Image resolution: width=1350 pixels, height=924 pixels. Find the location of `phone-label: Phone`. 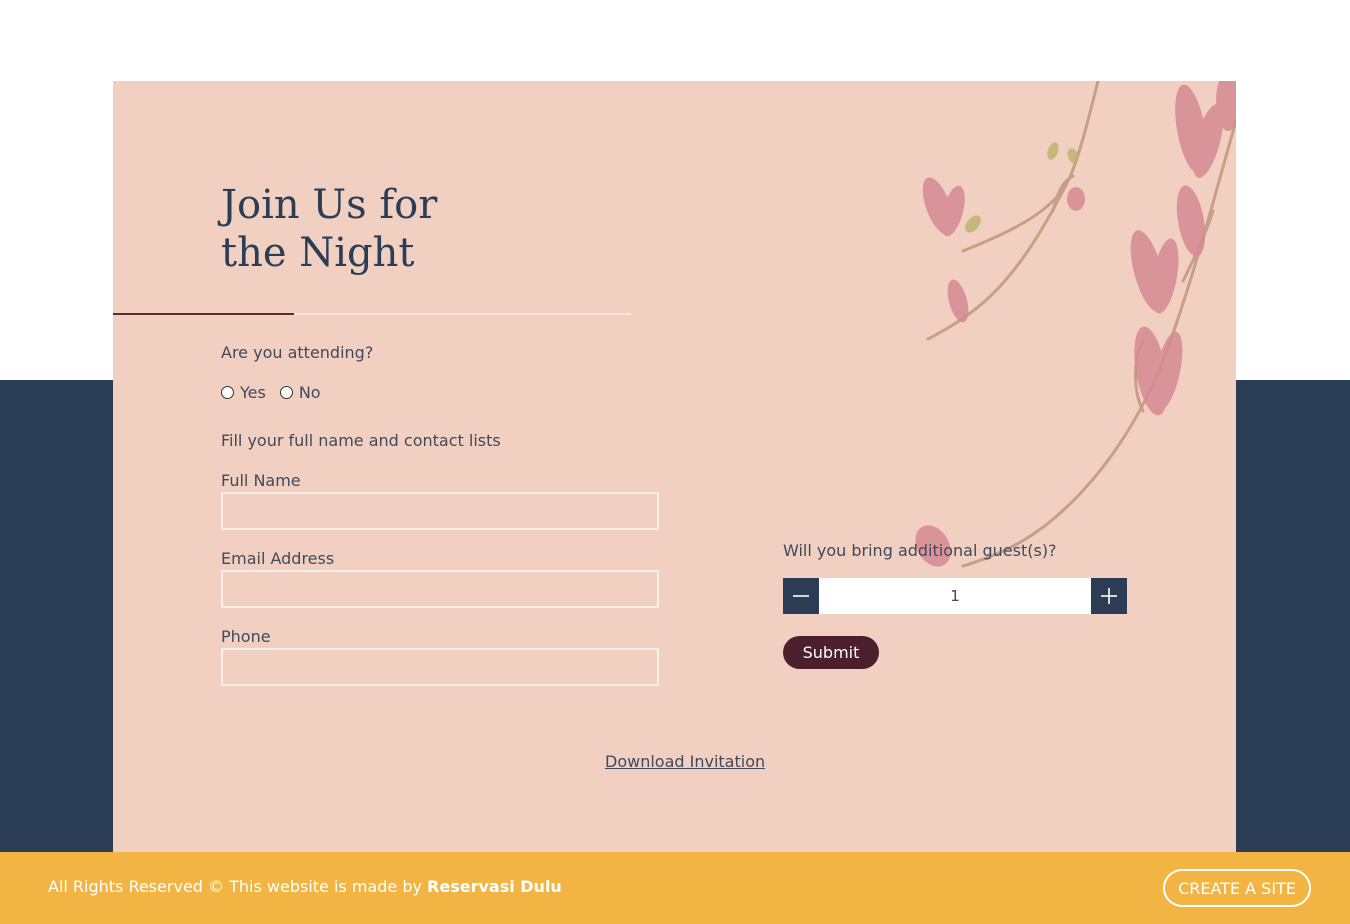

phone-label: Phone is located at coordinates (246, 636).